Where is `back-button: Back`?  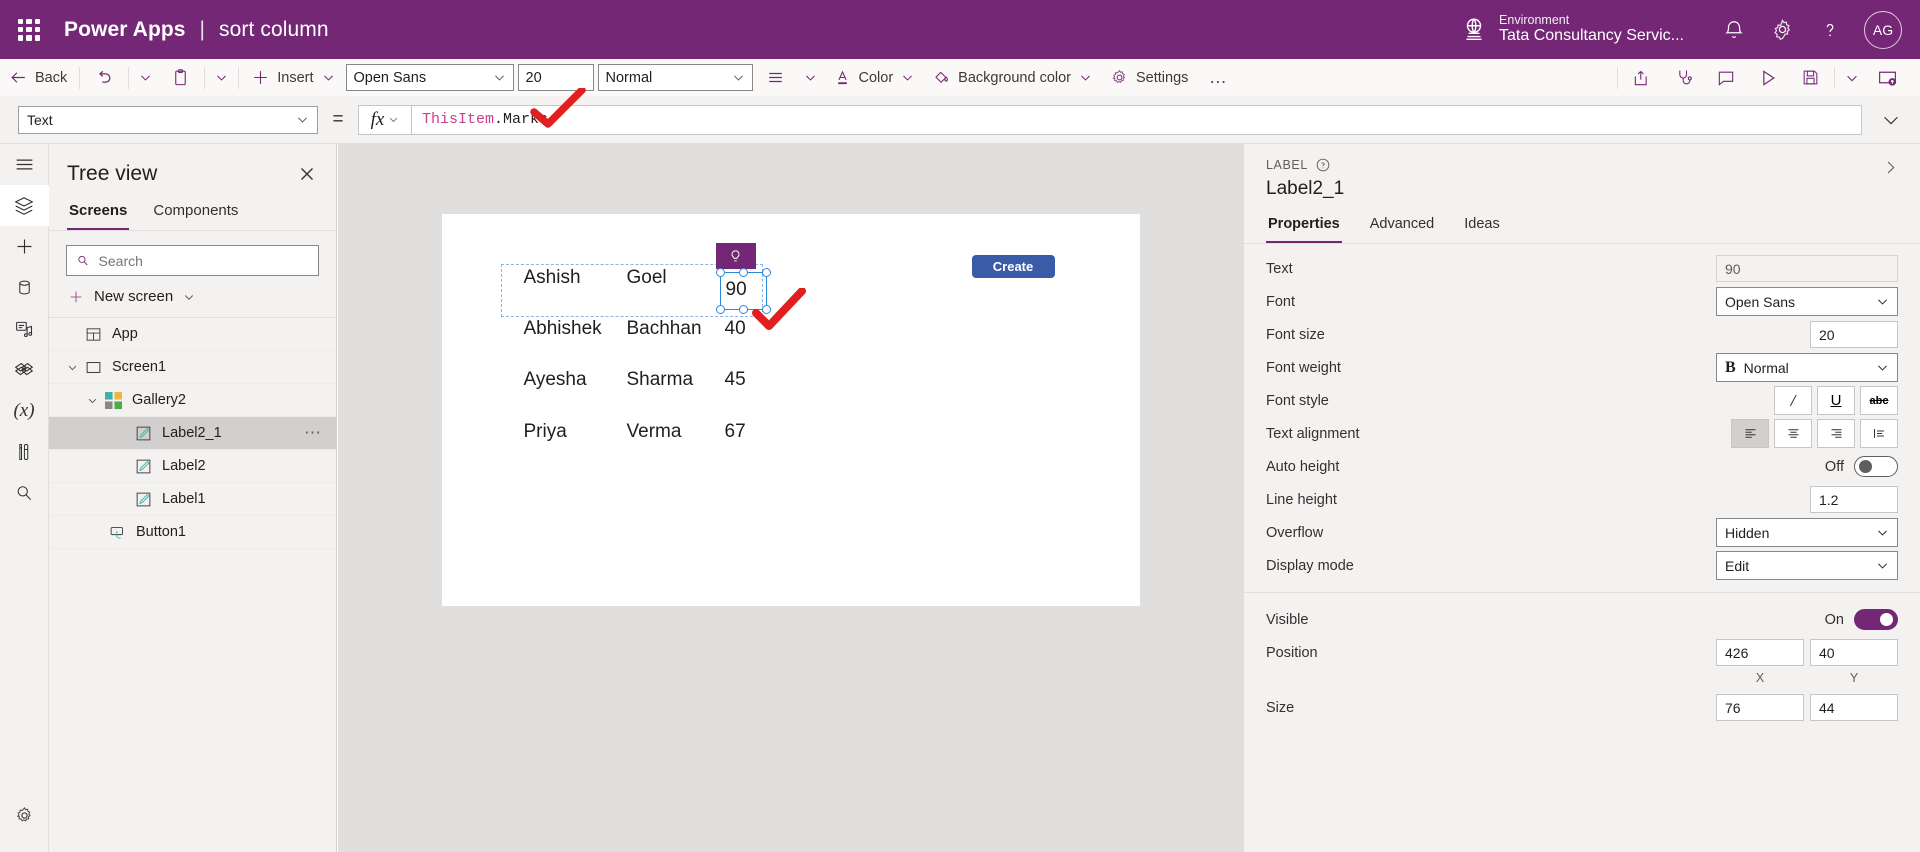
back-button: Back is located at coordinates (38, 77).